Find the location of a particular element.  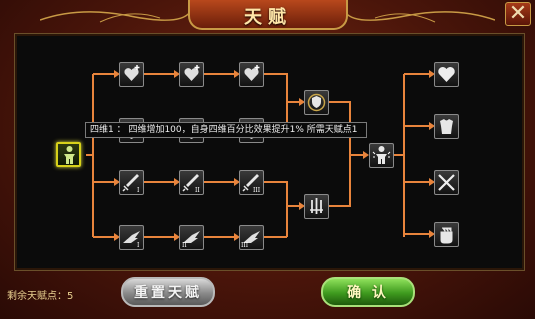

sword-i-icon: I is located at coordinates (131, 184).